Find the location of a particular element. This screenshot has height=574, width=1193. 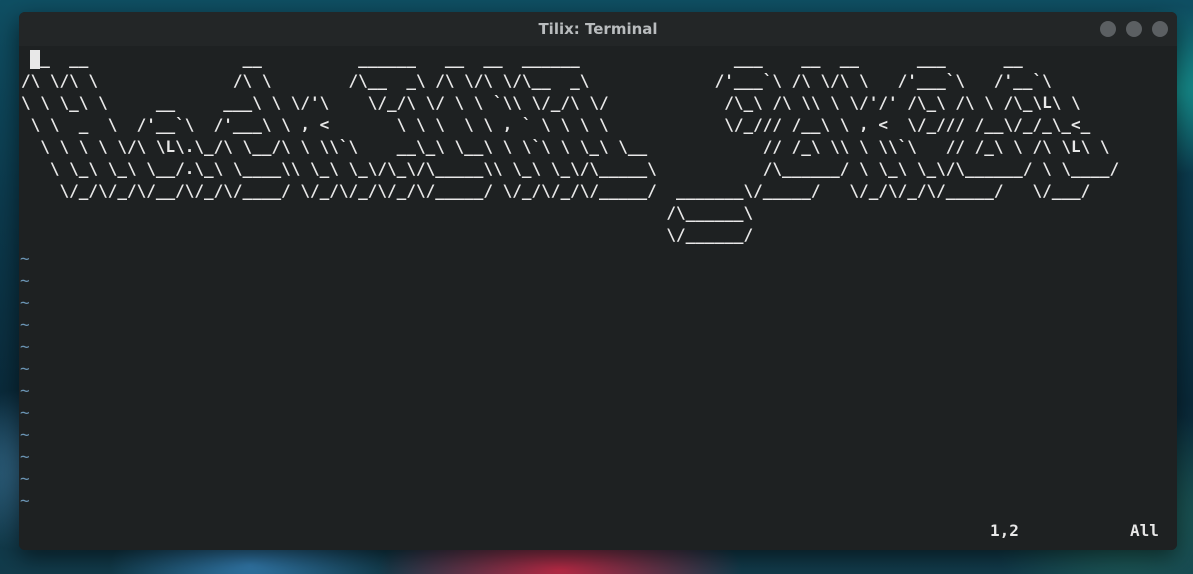

title-bar: Tilix: Terminal is located at coordinates (598, 29).